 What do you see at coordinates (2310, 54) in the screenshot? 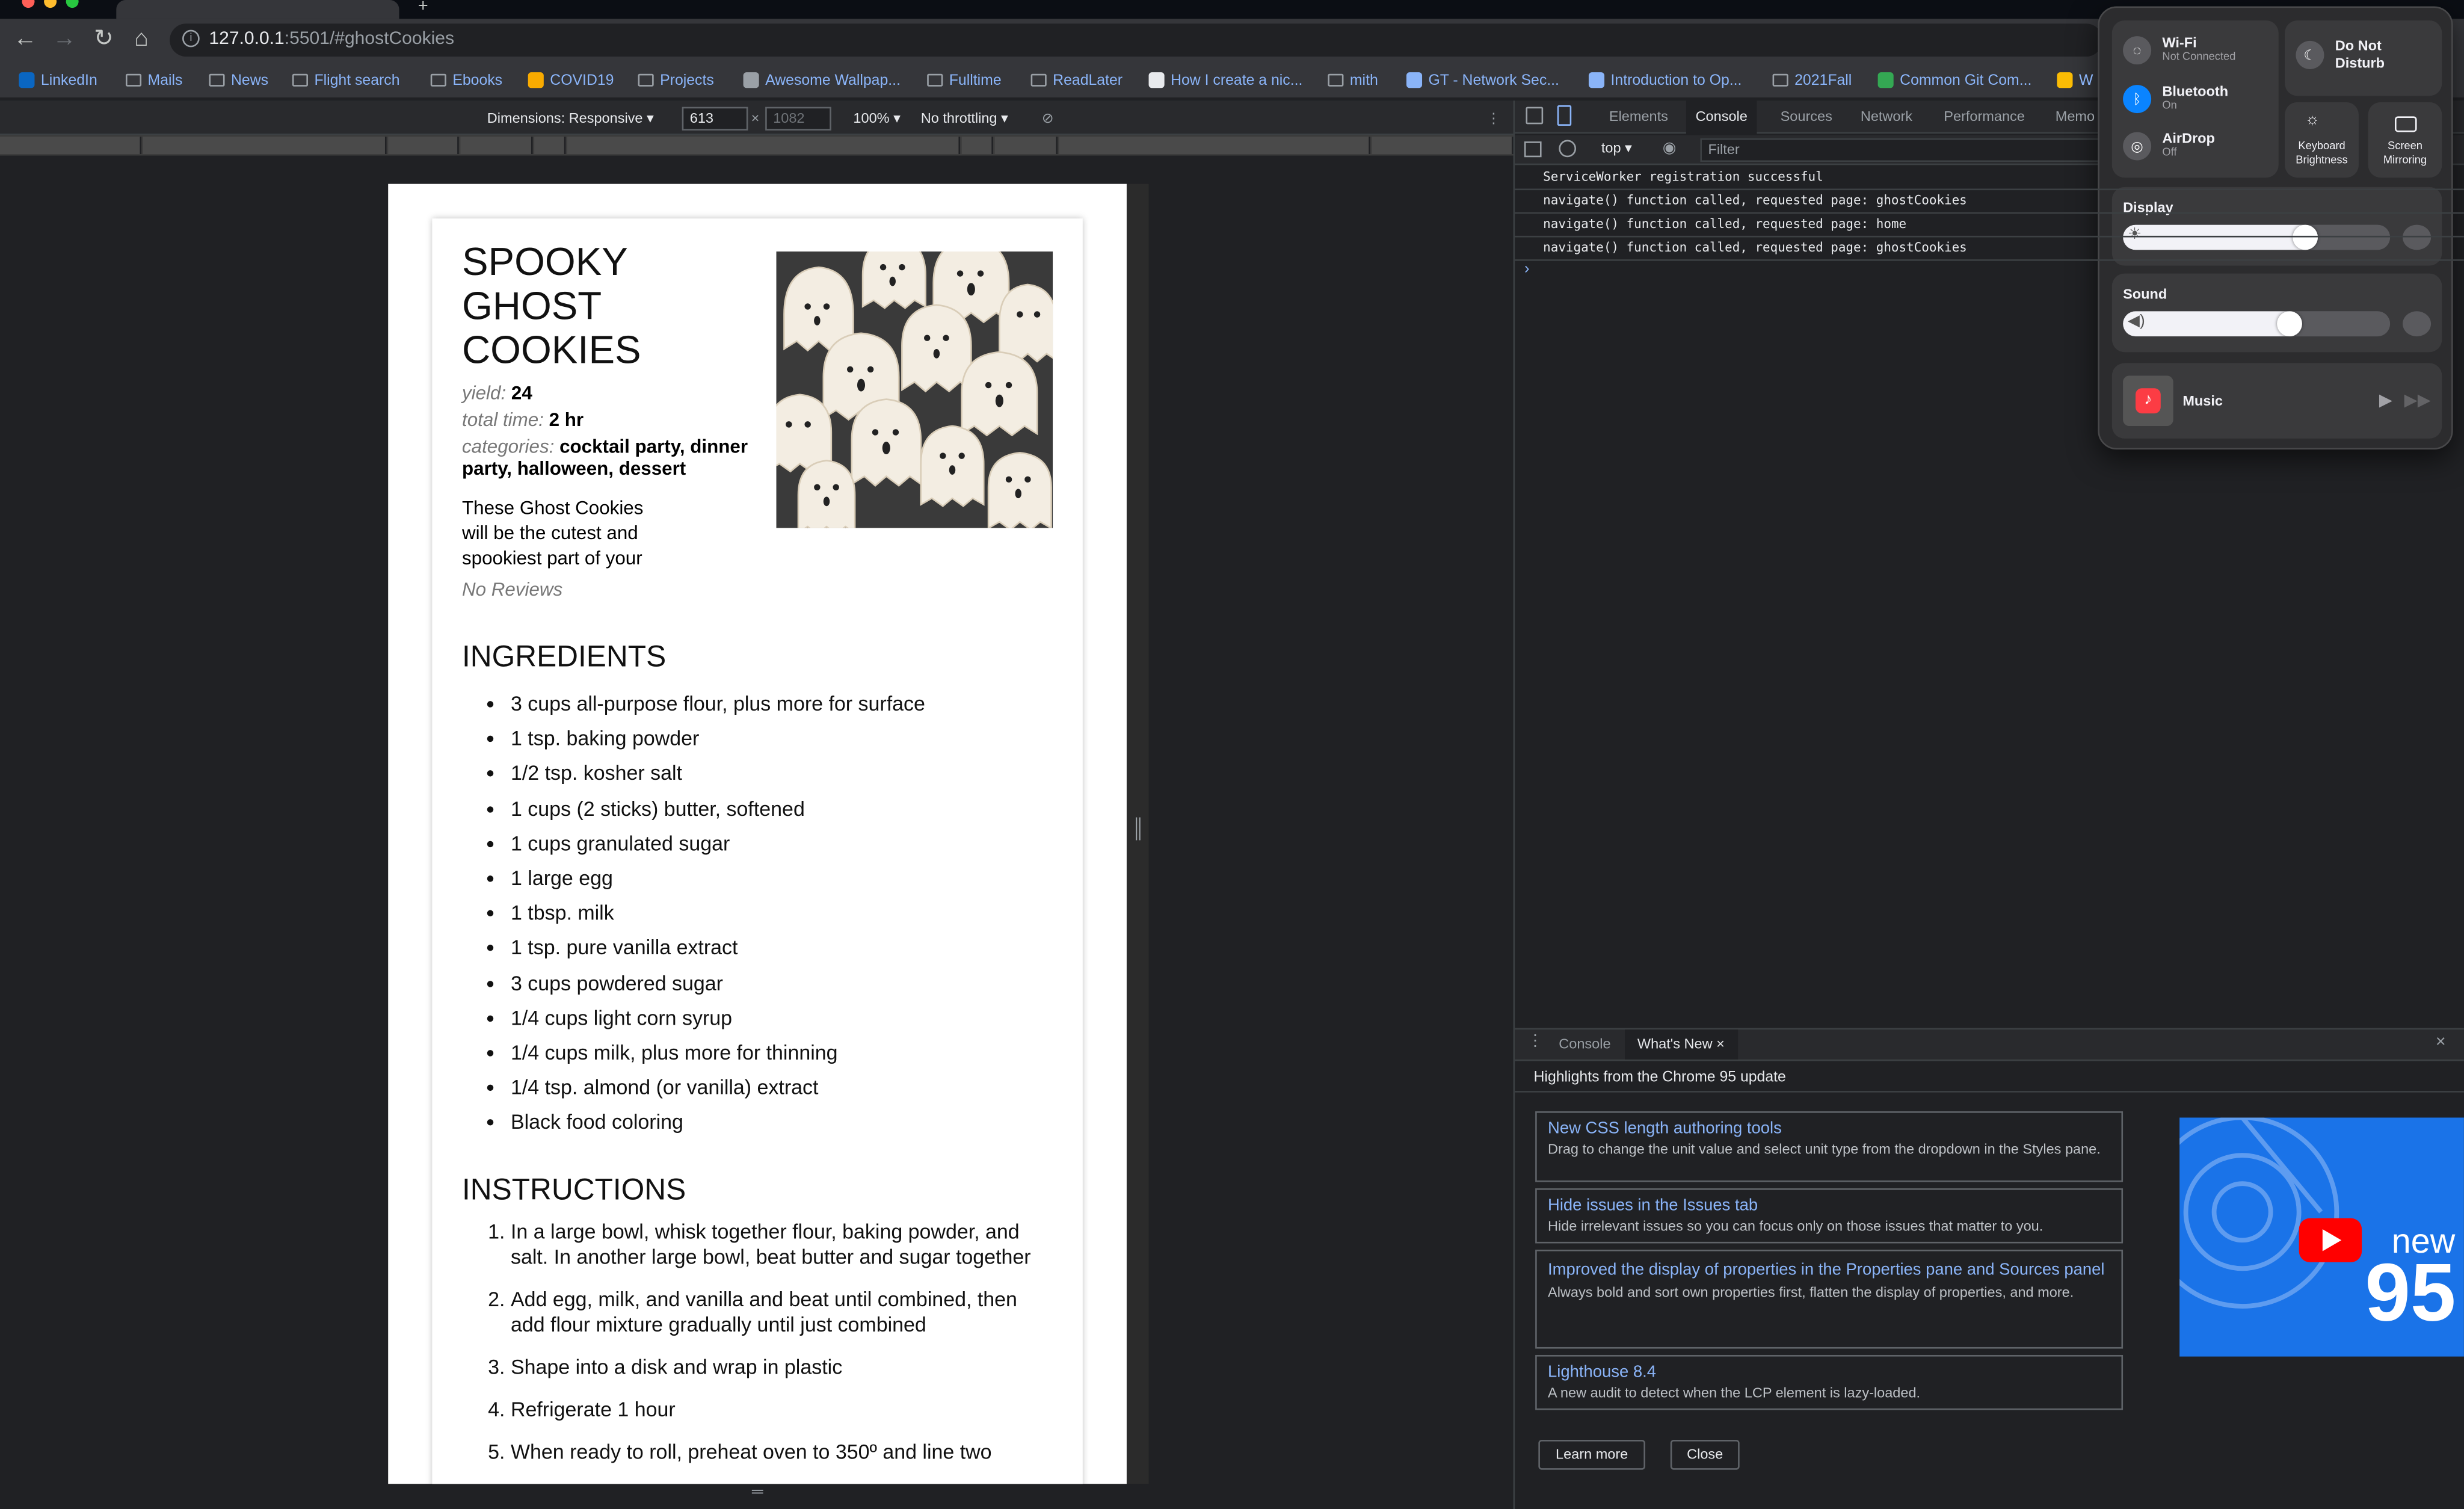
I see `moon-icon: ☾` at bounding box center [2310, 54].